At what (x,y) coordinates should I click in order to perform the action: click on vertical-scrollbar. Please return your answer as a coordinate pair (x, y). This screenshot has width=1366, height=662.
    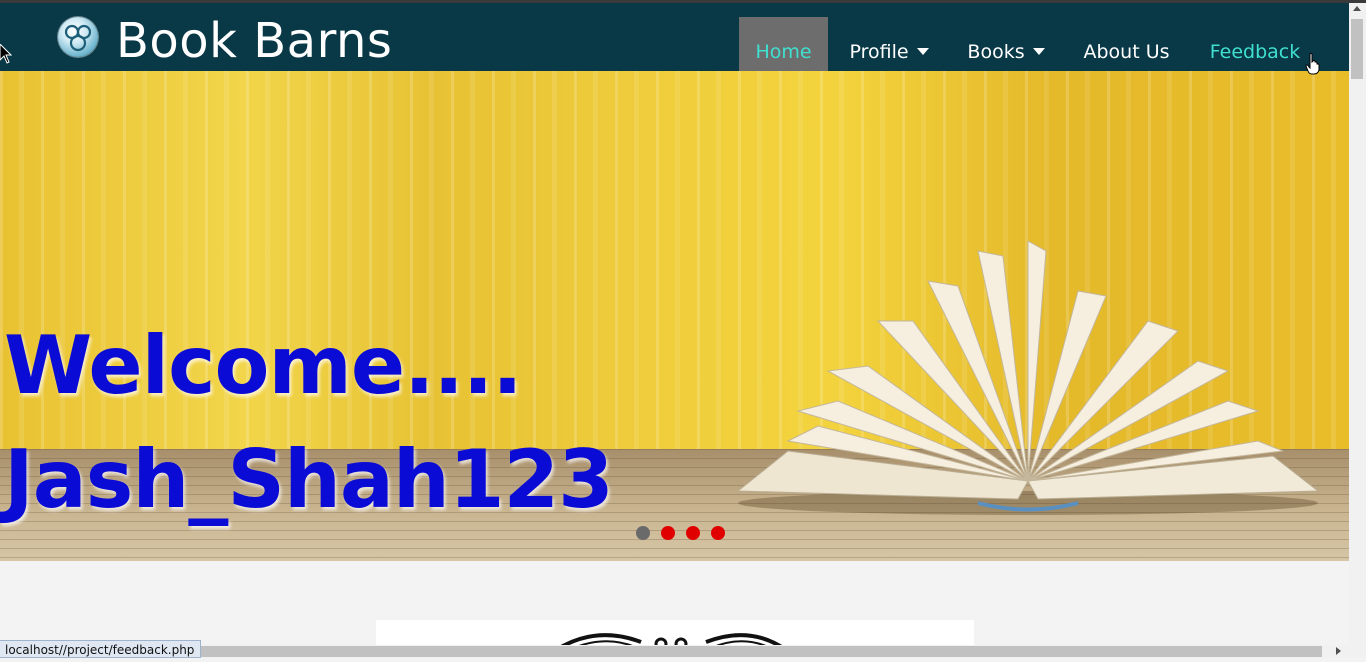
    Looking at the image, I should click on (1357, 330).